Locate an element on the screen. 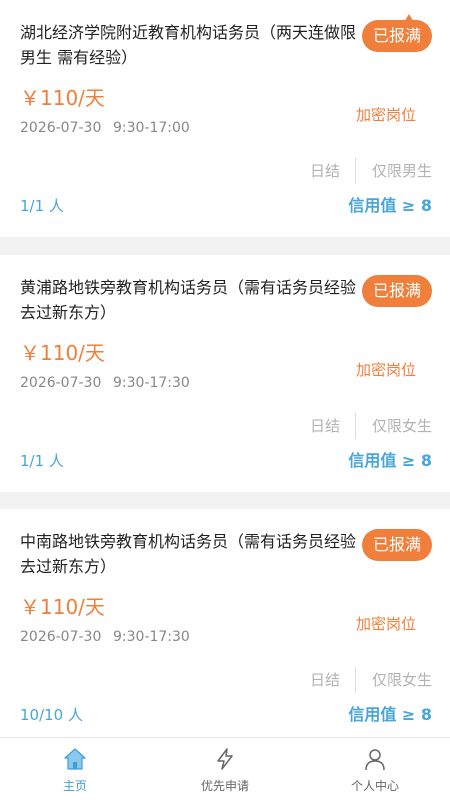 Image resolution: width=450 pixels, height=800 pixels. job-title: 黄浦路地铁旁教育机构话务员（需有话务员经验去过新东方） is located at coordinates (188, 300).